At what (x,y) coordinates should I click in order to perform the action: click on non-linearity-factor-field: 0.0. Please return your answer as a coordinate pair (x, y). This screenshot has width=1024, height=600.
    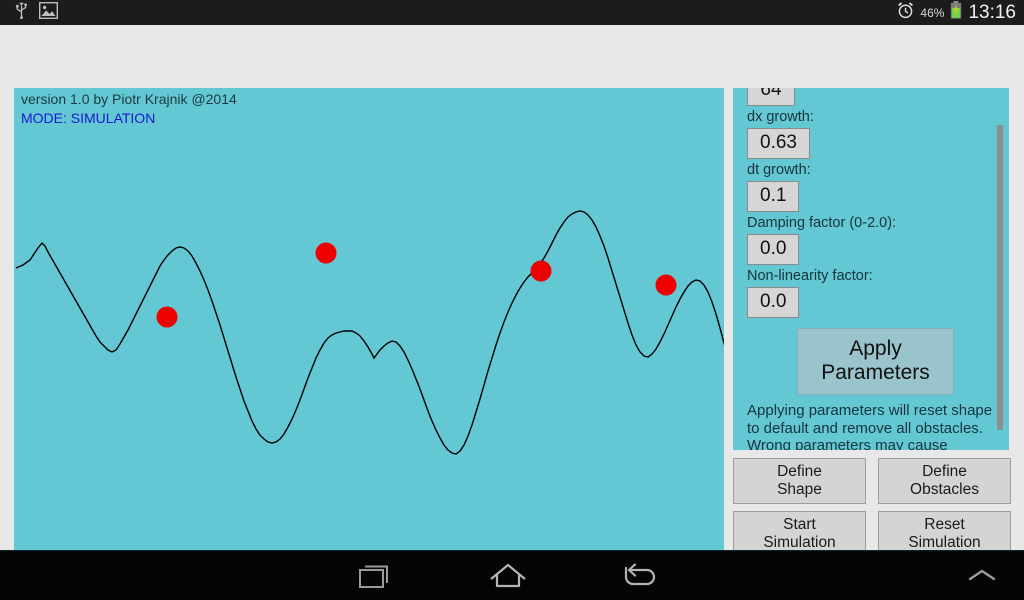
    Looking at the image, I should click on (773, 302).